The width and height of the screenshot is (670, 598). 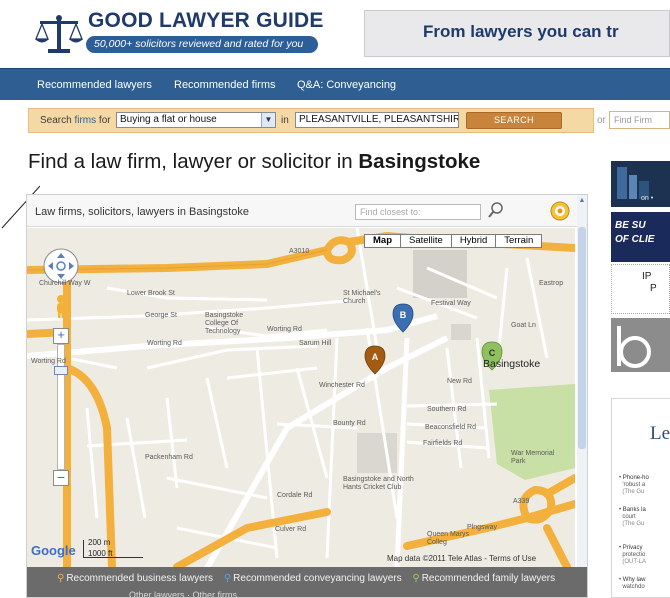 What do you see at coordinates (632, 517) in the screenshot?
I see `news-item: • Banks la court (The Gu` at bounding box center [632, 517].